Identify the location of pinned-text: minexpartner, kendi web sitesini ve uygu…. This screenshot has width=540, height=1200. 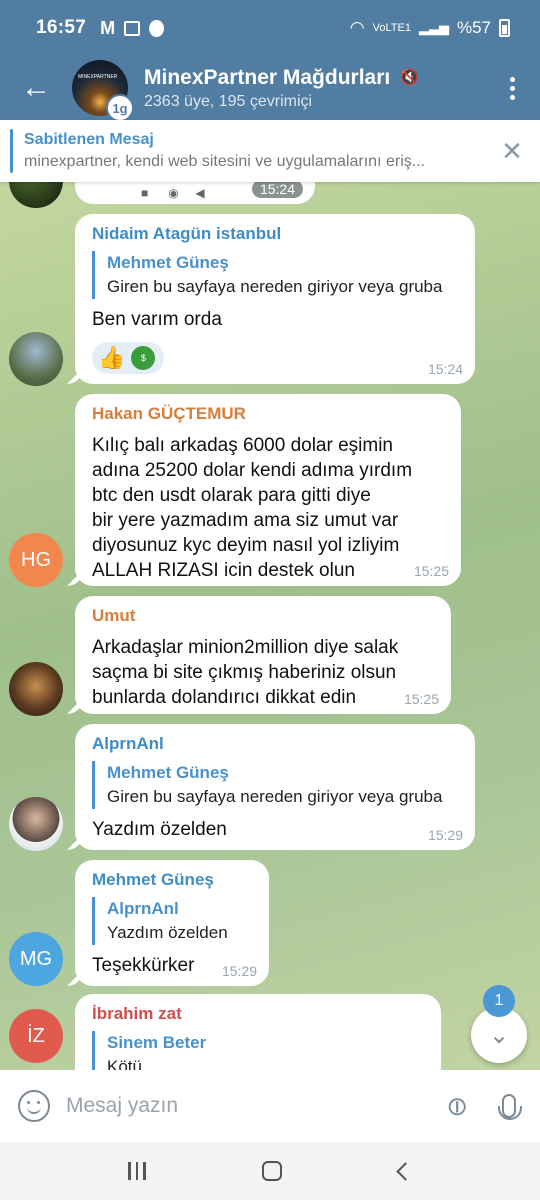
(225, 161).